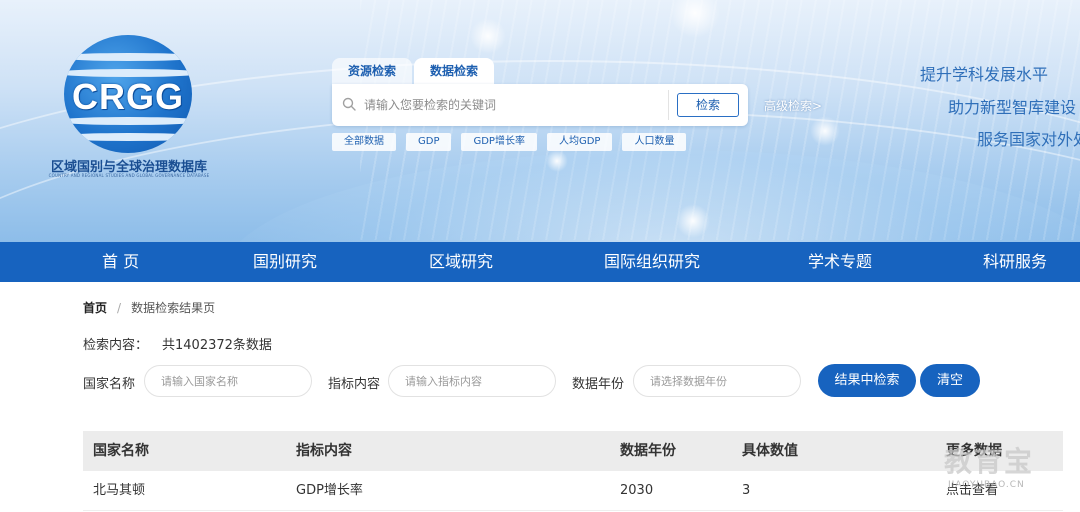  I want to click on main-nav: 首 页 国别研究 区域研究 国际组织研究 学术专题 科研服务, so click(540, 262).